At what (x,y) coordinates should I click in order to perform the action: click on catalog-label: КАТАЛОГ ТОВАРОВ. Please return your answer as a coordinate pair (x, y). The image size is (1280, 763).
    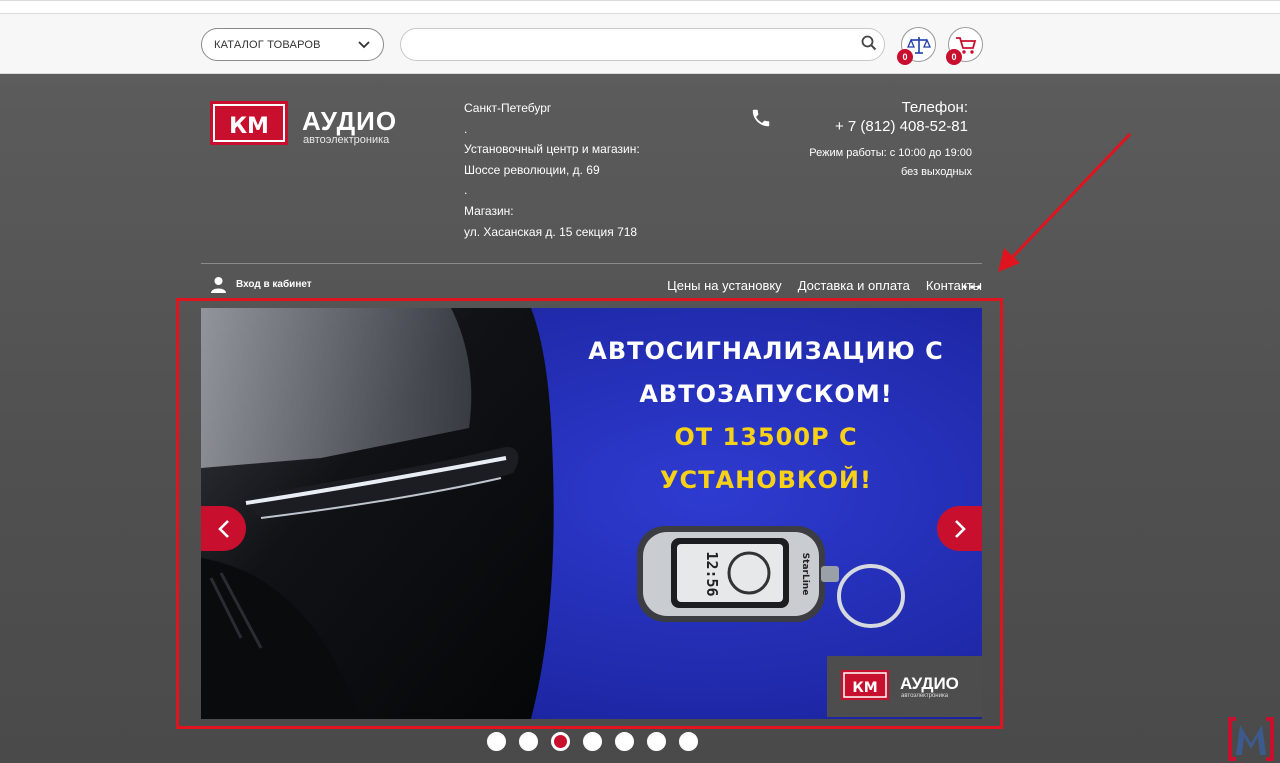
    Looking at the image, I should click on (267, 44).